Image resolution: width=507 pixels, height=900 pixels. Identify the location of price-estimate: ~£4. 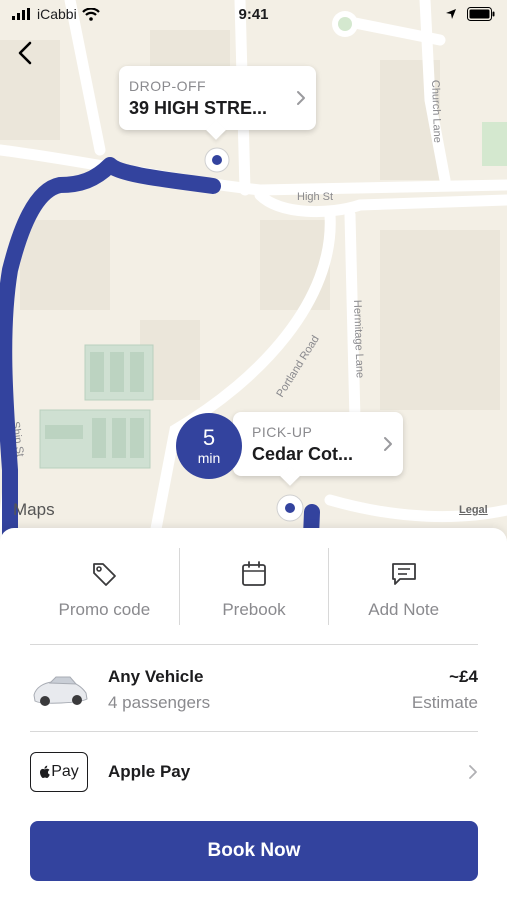
(463, 676).